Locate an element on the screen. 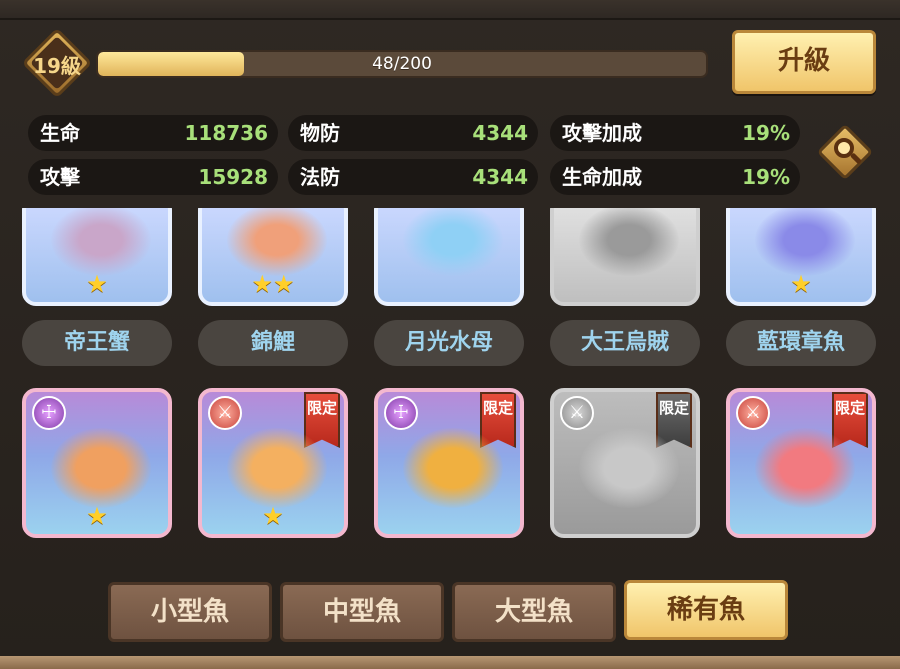  fish-name: 大王烏賊 is located at coordinates (625, 343).